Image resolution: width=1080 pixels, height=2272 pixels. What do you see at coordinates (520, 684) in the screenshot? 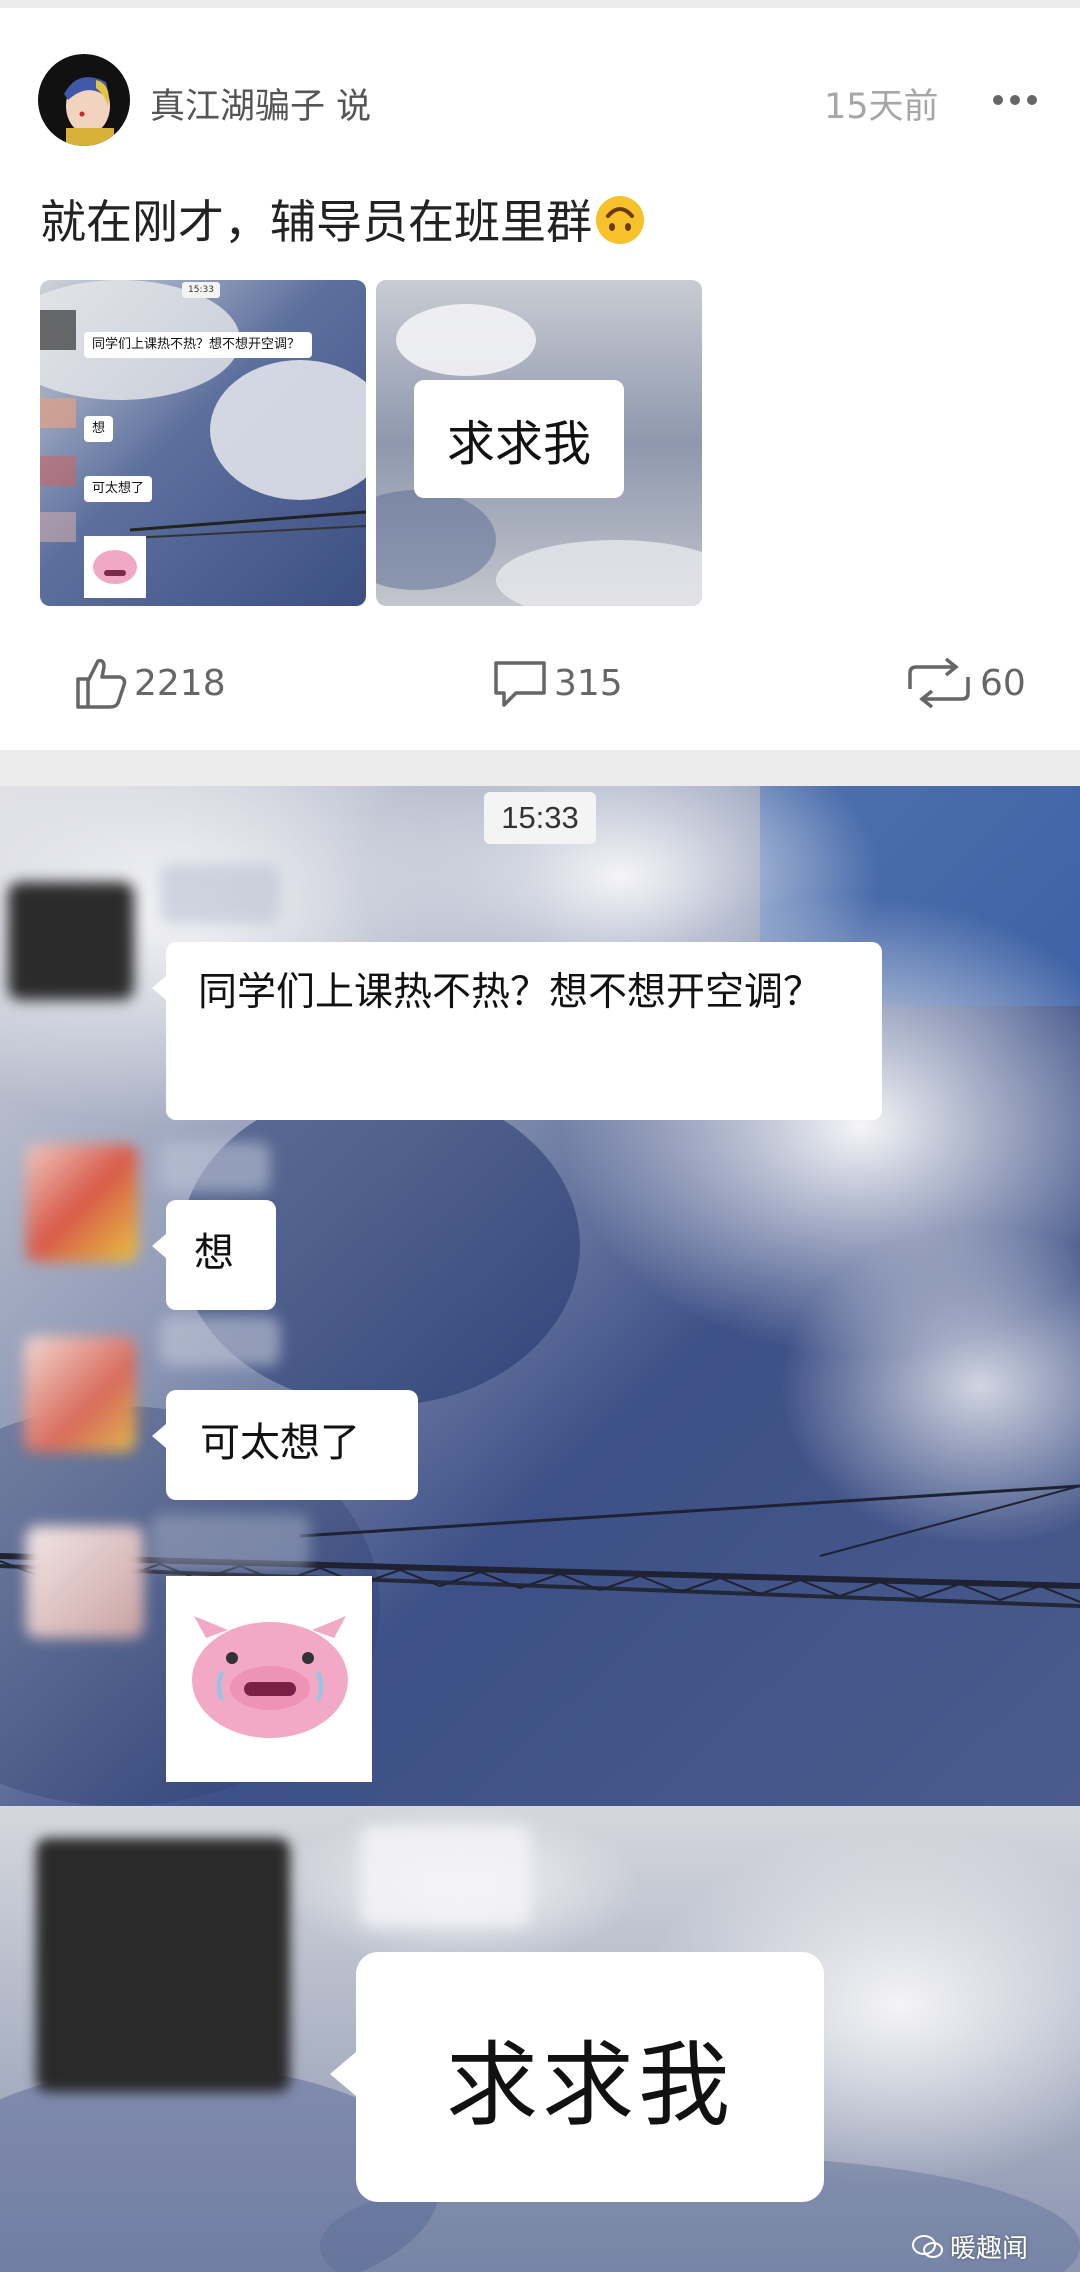
I see `comment-icon` at bounding box center [520, 684].